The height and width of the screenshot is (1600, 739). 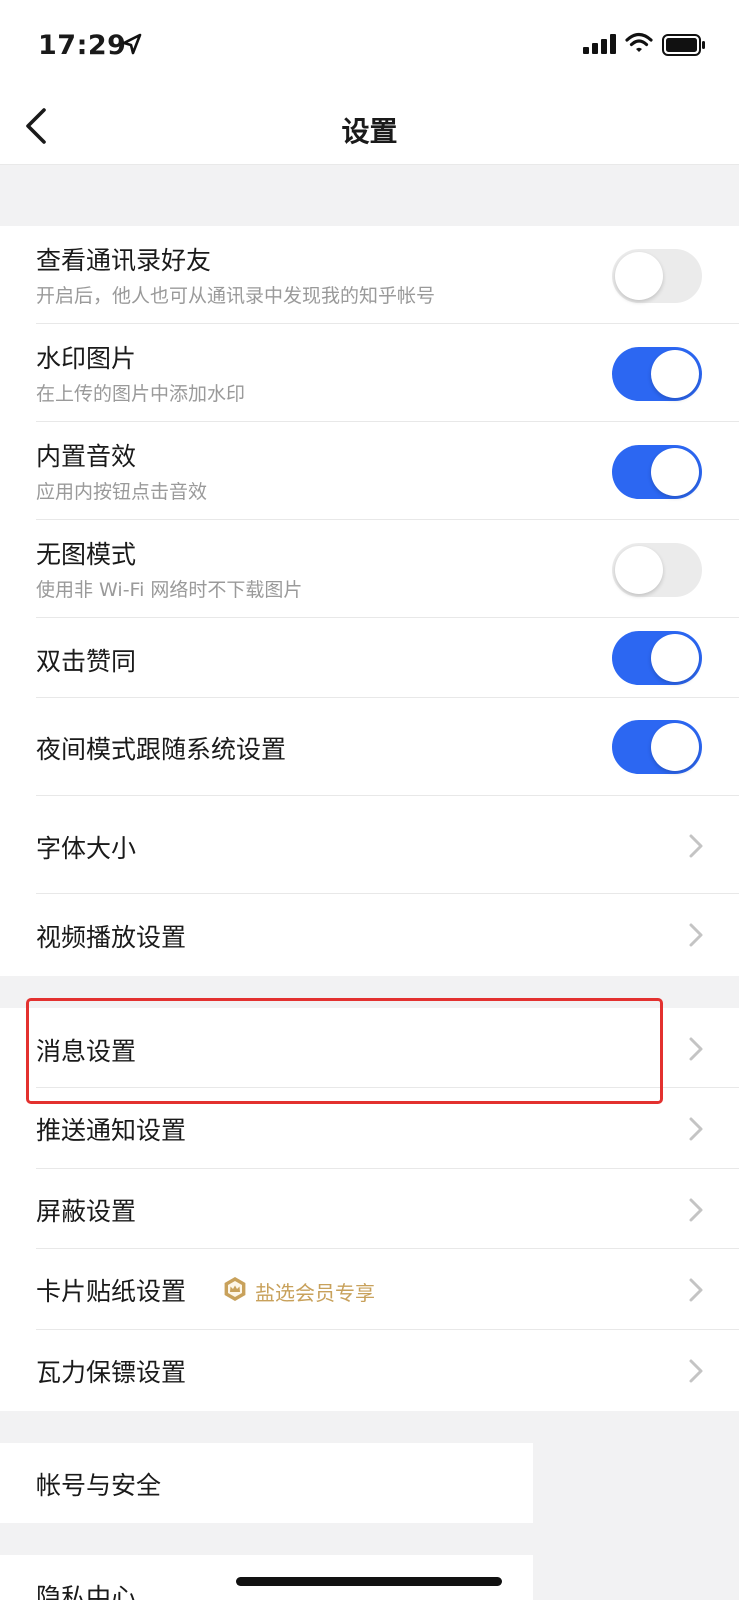 I want to click on setting-subtitle: 开启后，他人也可从通讯录中发现我的知乎帐号, so click(x=236, y=296).